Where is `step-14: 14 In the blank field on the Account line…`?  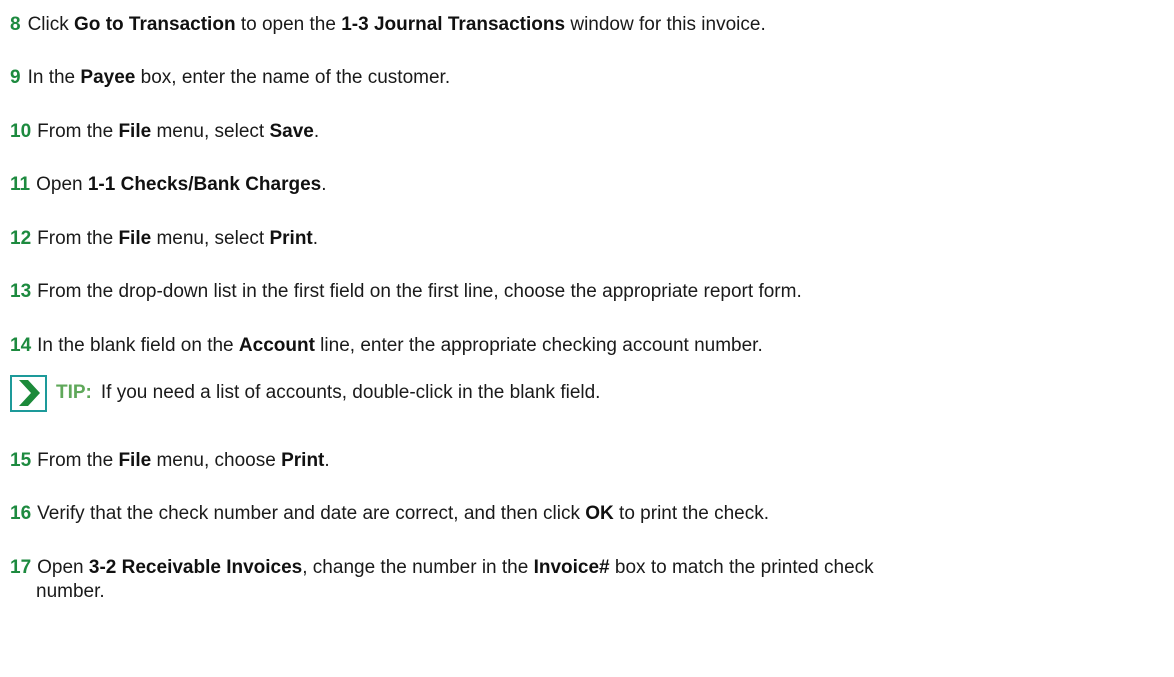
step-14: 14 In the blank field on the Account line… is located at coordinates (386, 345).